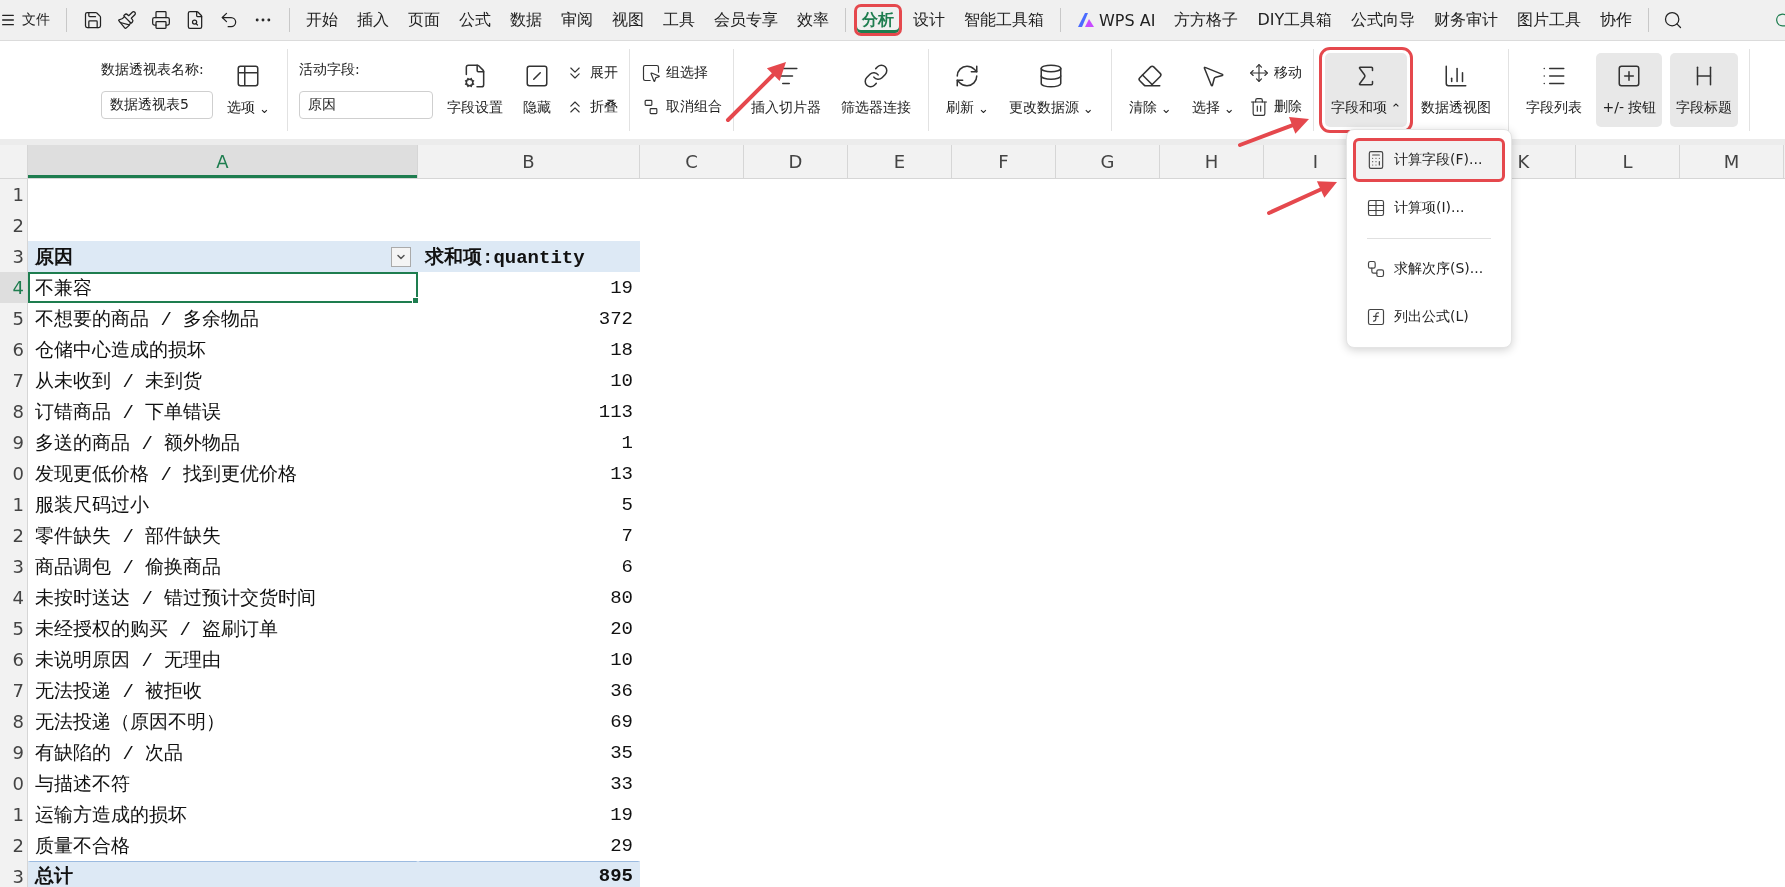 The height and width of the screenshot is (887, 1785). What do you see at coordinates (1150, 90) in the screenshot?
I see `ribbon-button: 清除 ⌄` at bounding box center [1150, 90].